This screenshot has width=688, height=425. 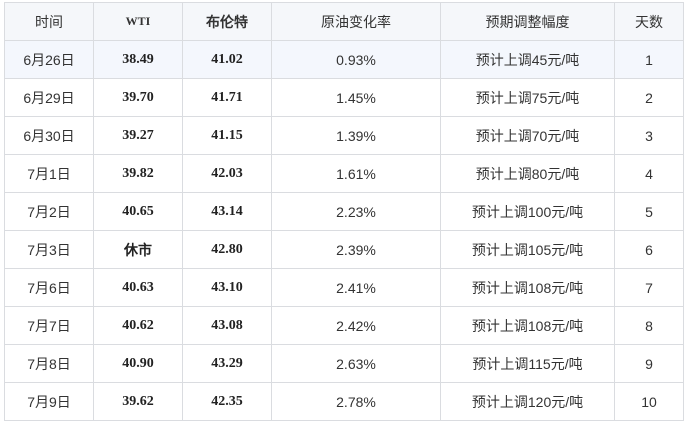 I want to click on cell-wti: 休市, so click(x=138, y=249).